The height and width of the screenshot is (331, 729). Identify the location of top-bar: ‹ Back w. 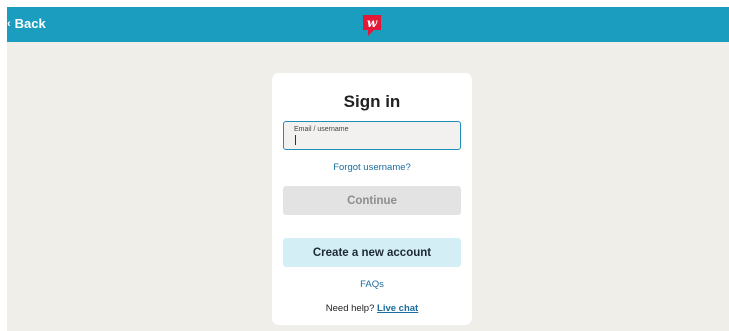
(368, 24).